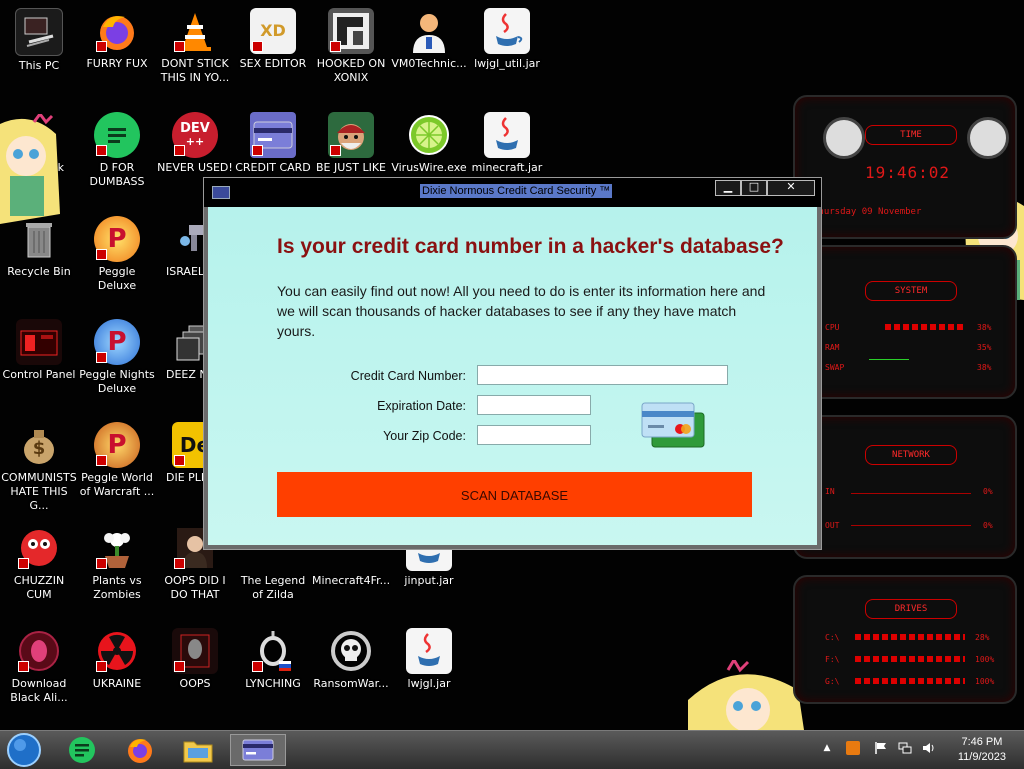  Describe the element at coordinates (925, 327) in the screenshot. I see `cpu-bar` at that location.